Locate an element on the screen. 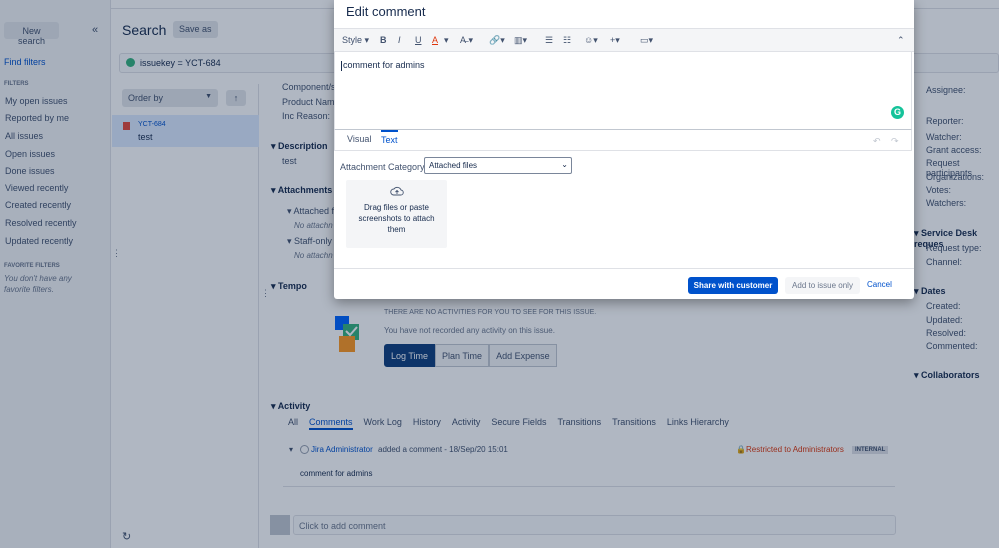  insert-more-icon: +▾ is located at coordinates (615, 40).